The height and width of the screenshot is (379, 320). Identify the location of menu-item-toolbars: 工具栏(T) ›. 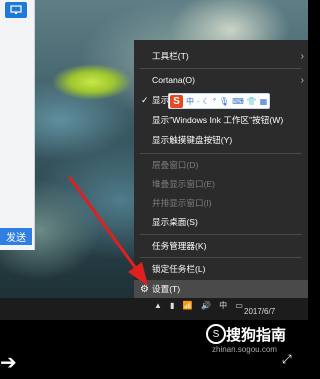
(221, 56).